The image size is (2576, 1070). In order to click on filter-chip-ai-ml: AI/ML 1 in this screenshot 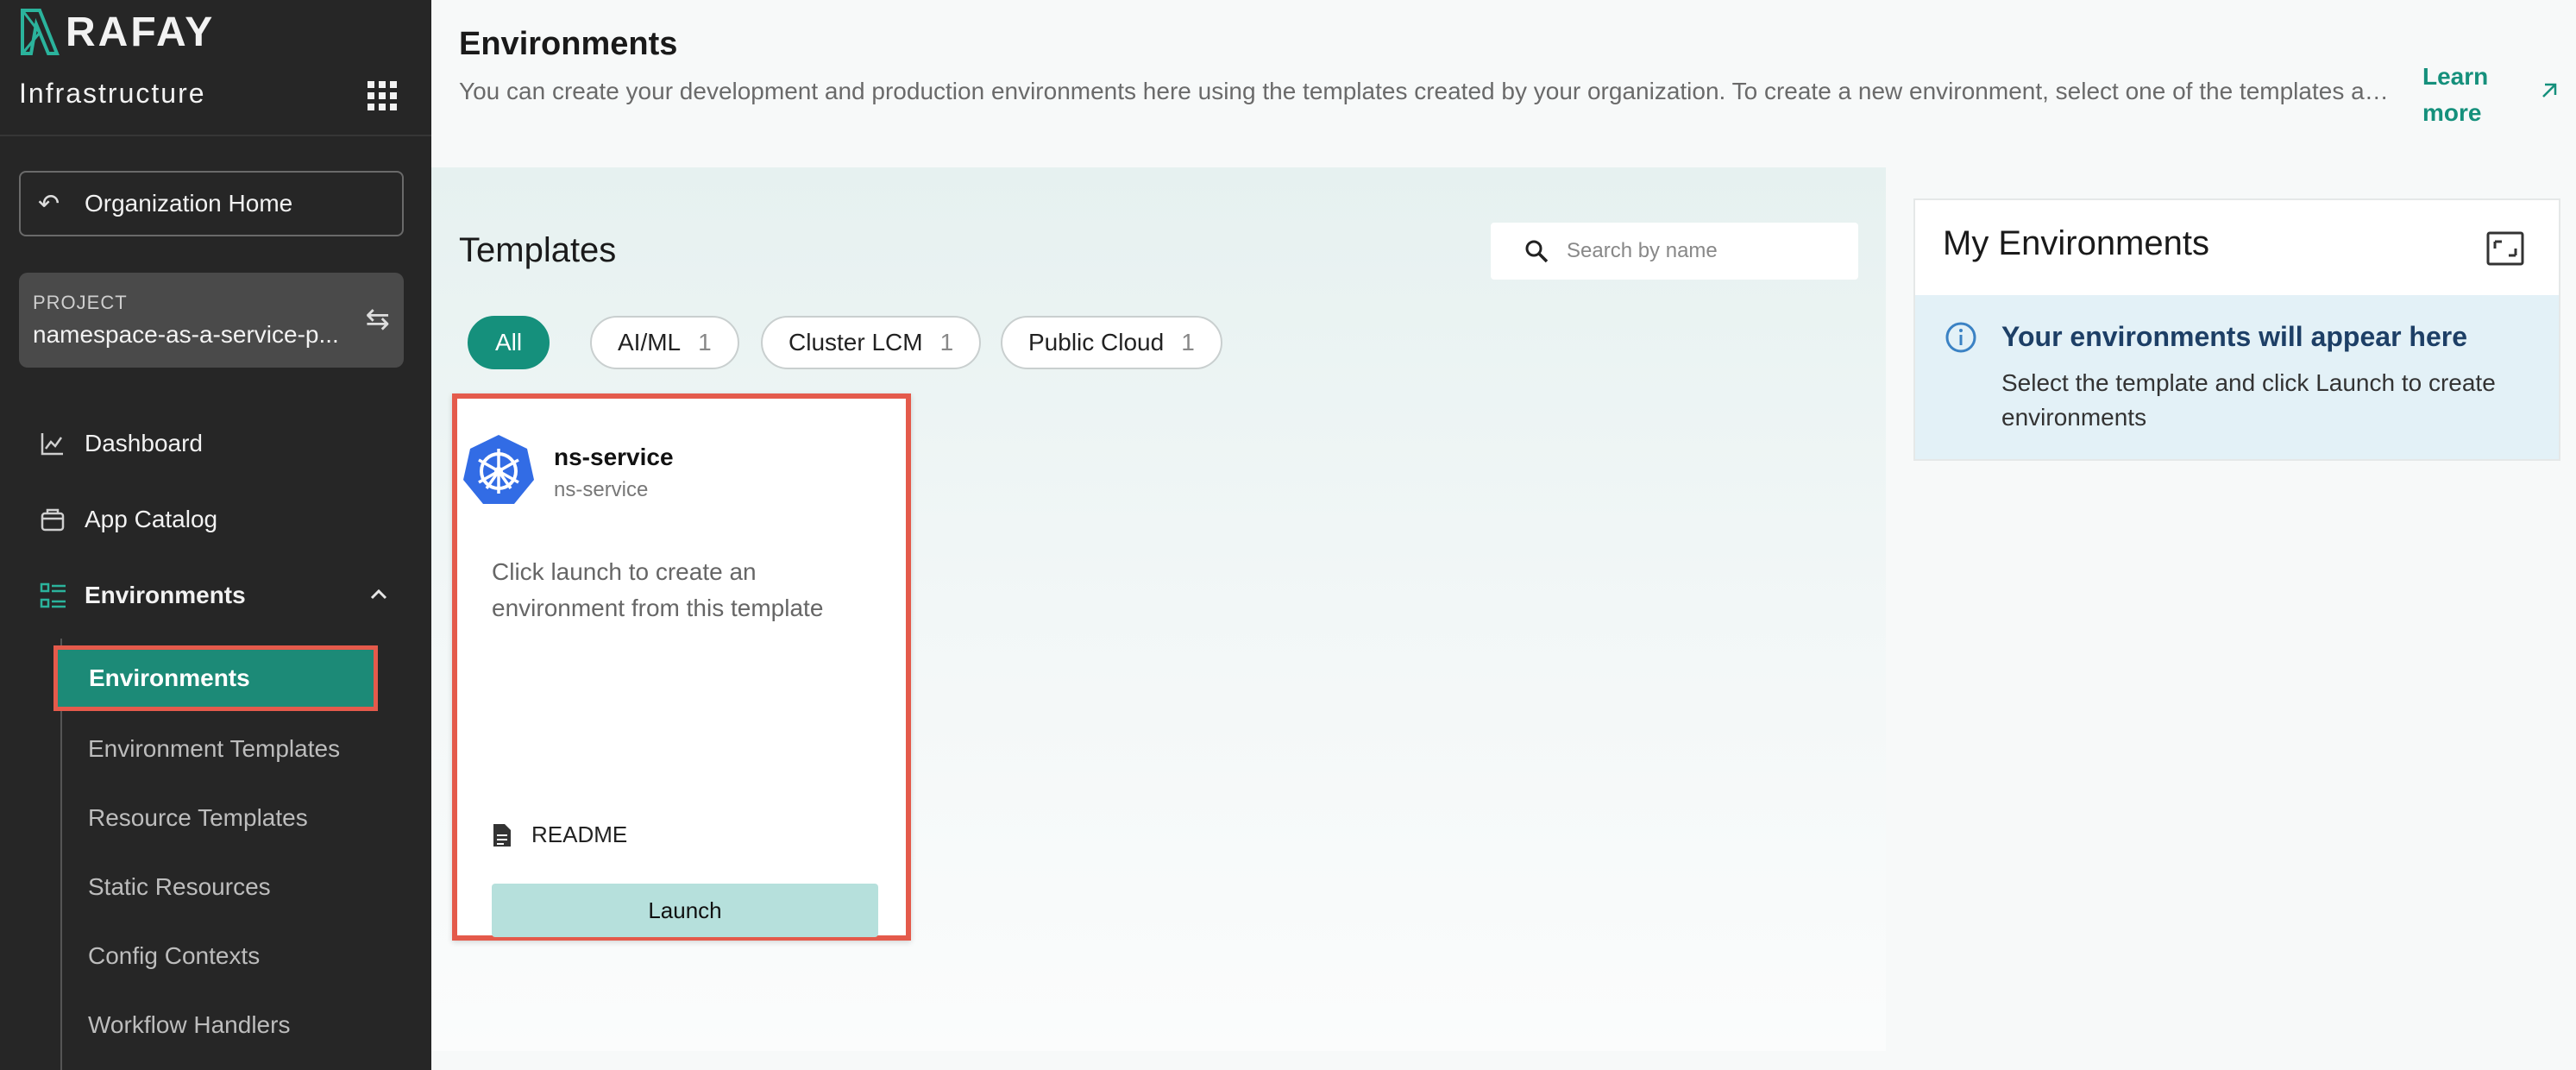, I will do `click(664, 342)`.